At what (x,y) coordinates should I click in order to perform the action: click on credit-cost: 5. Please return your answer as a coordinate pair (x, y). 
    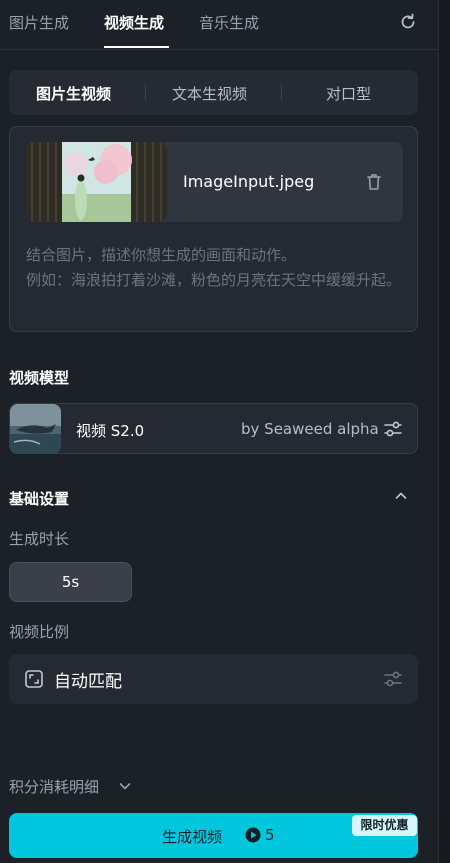
    Looking at the image, I should click on (270, 835).